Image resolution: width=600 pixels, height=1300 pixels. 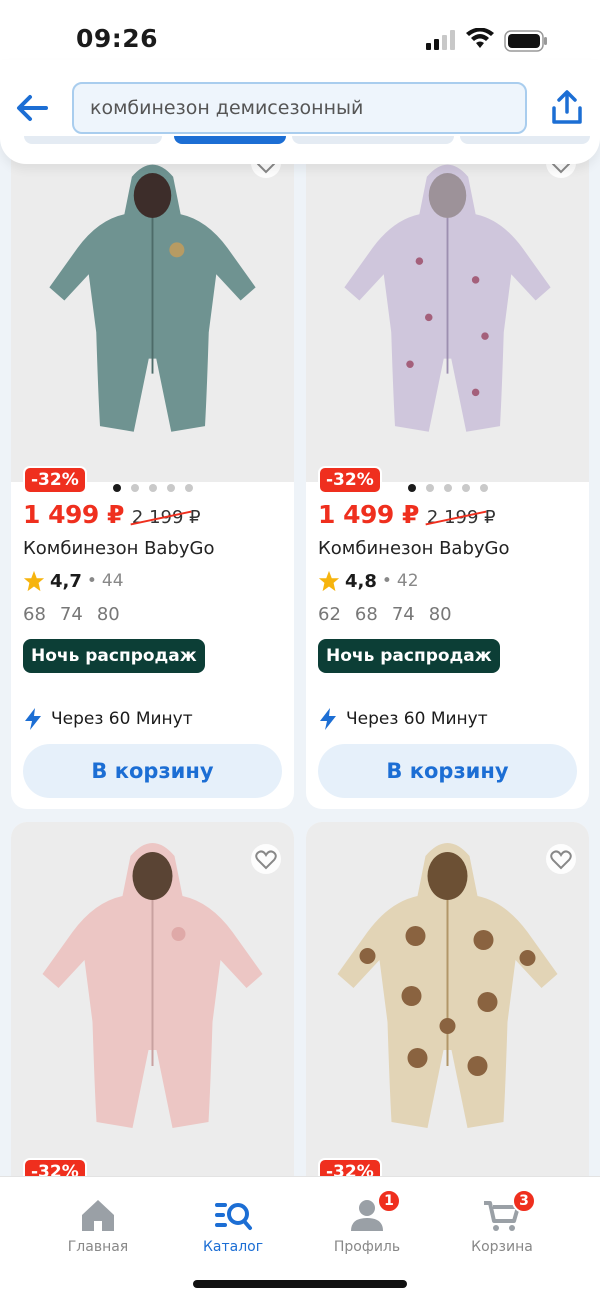 I want to click on home-icon, so click(x=98, y=1215).